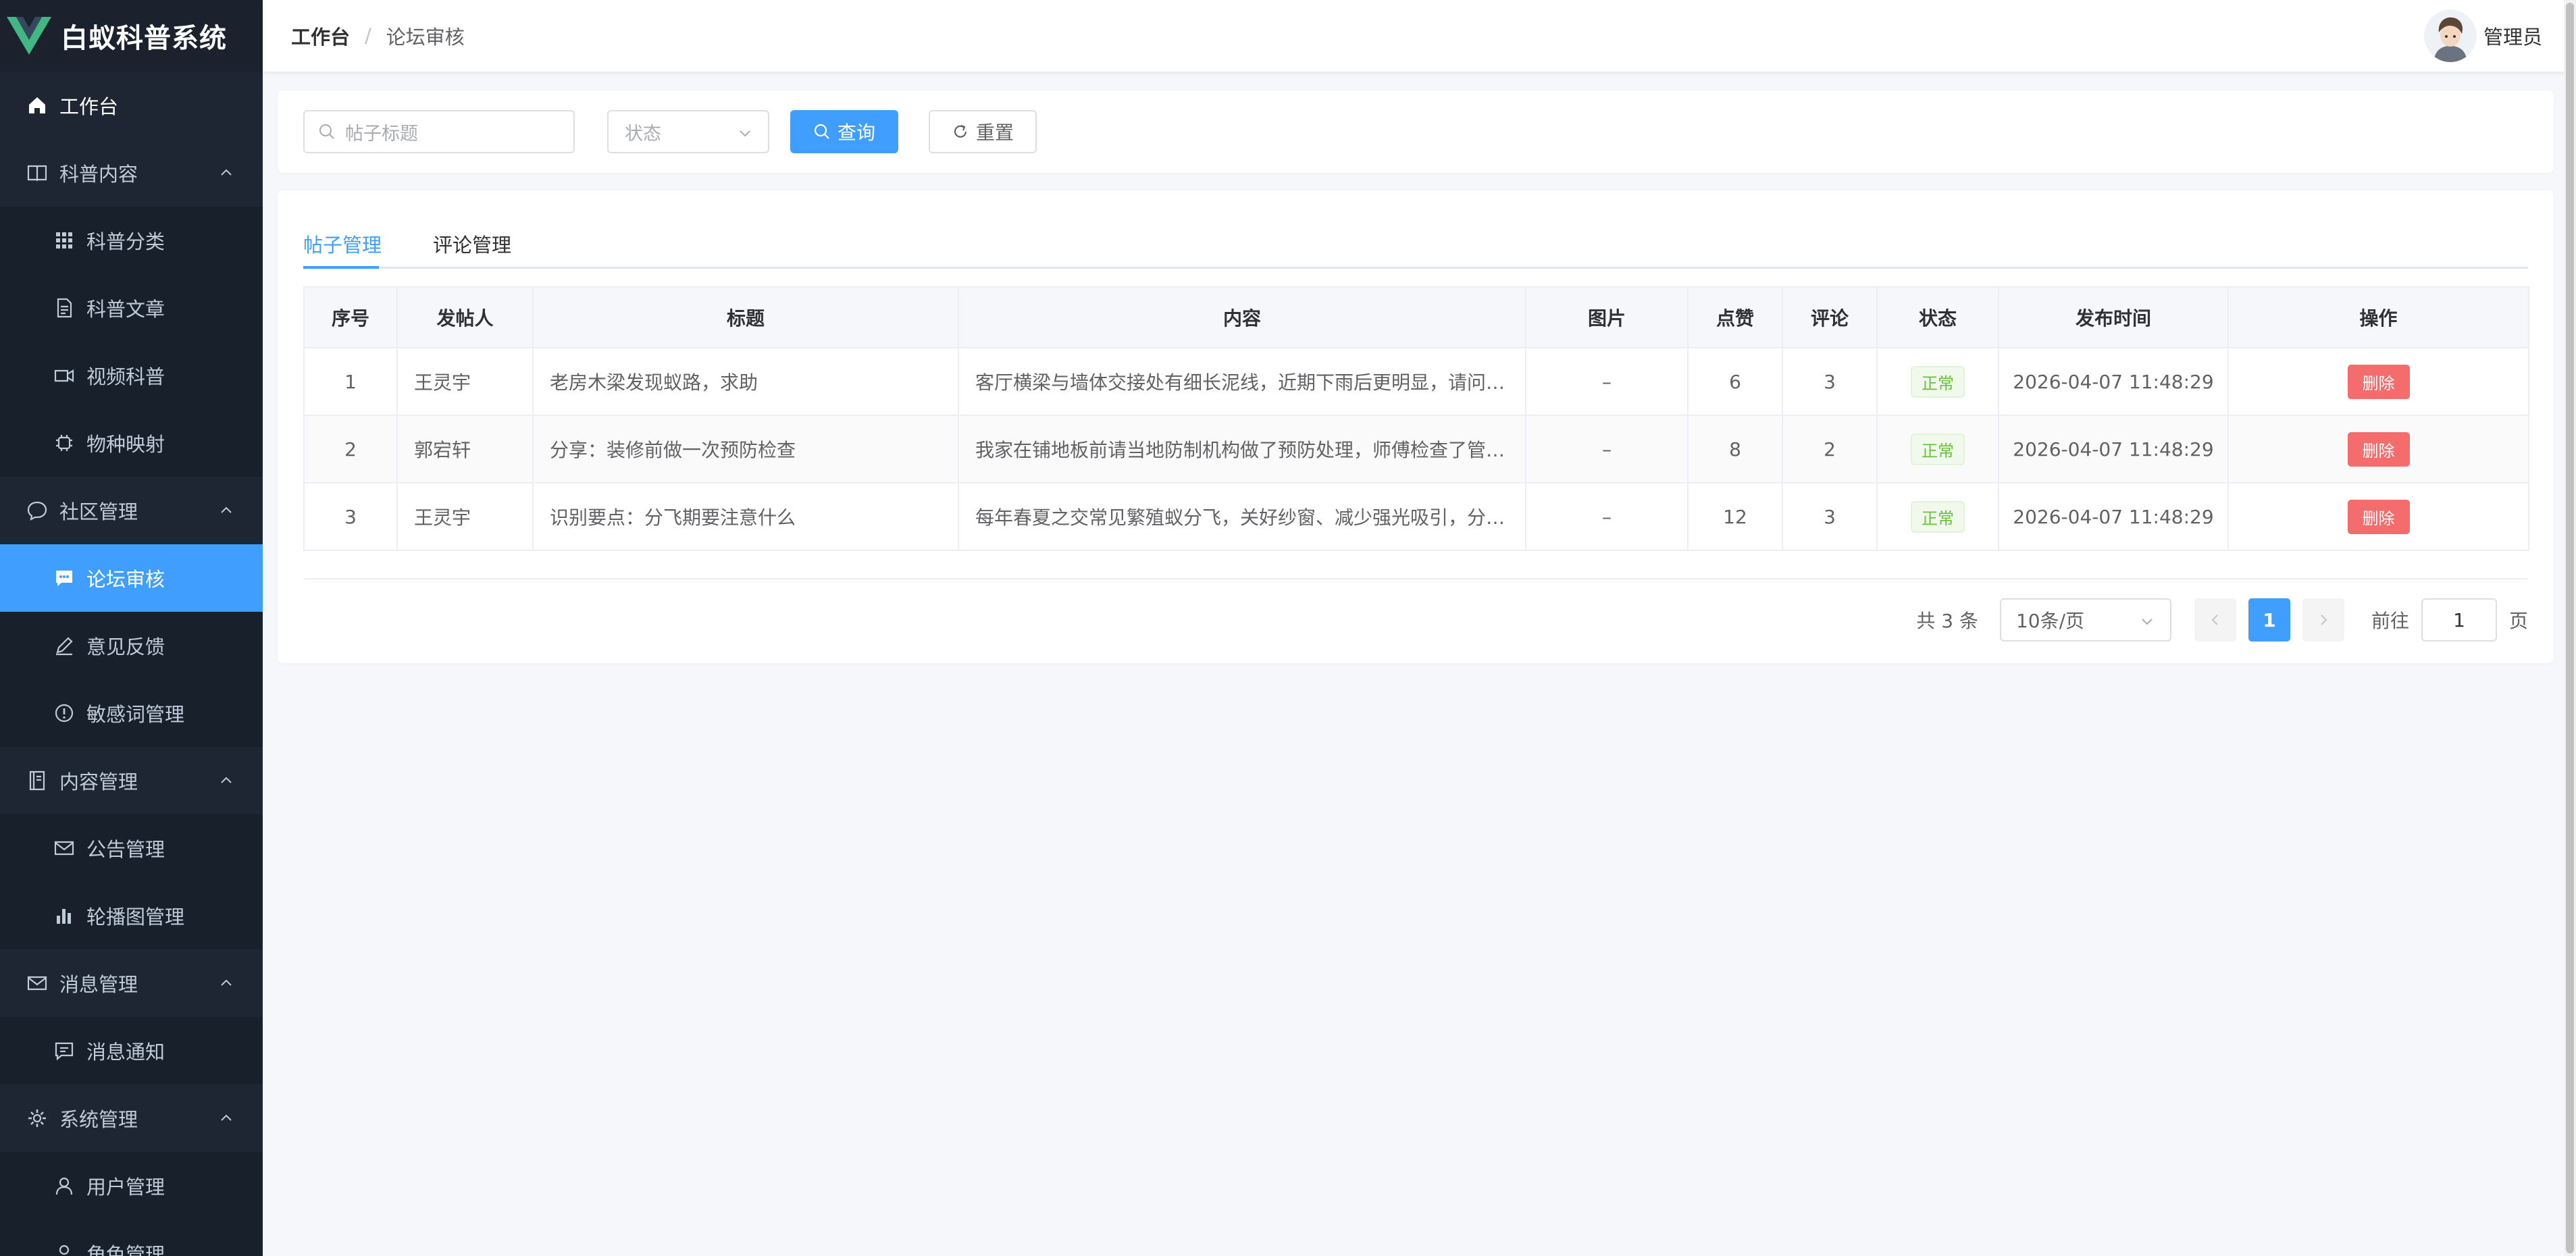 This screenshot has height=1256, width=2576. Describe the element at coordinates (64, 375) in the screenshot. I see `video-camera-icon` at that location.